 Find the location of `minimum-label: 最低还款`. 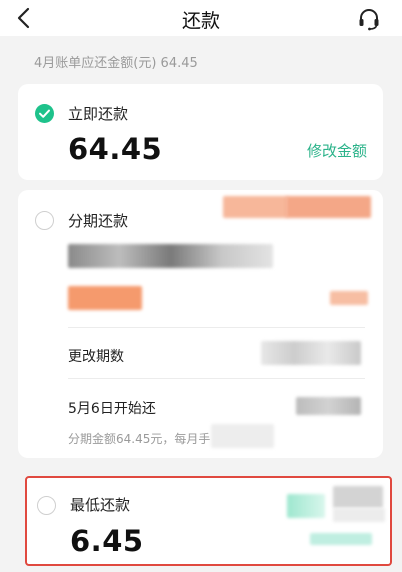

minimum-label: 最低还款 is located at coordinates (100, 505).